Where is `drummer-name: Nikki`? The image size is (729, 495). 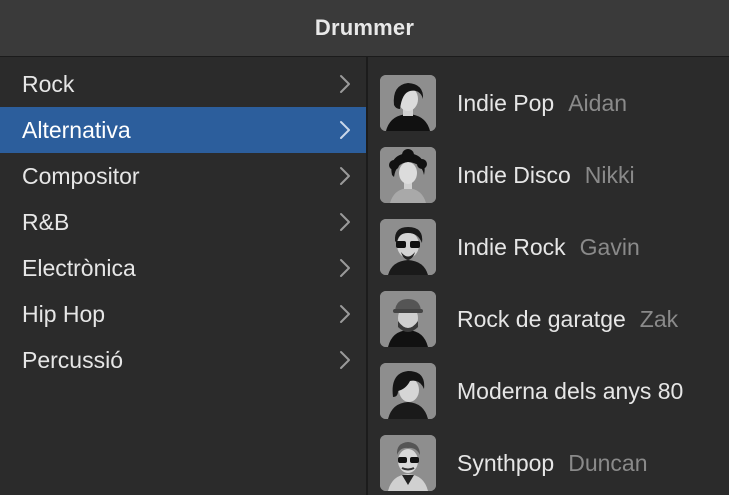
drummer-name: Nikki is located at coordinates (609, 174).